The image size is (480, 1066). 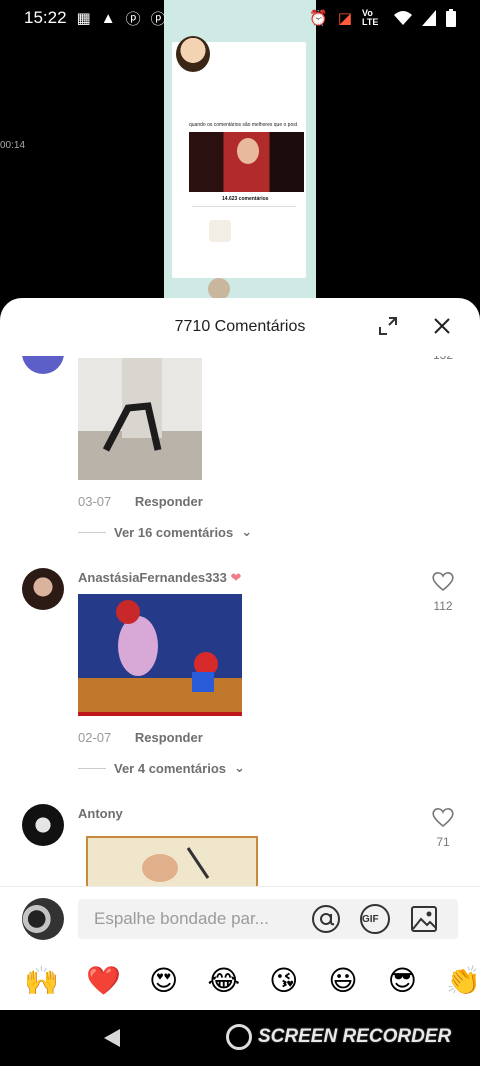 What do you see at coordinates (283, 980) in the screenshot?
I see `emoji-button: 😘` at bounding box center [283, 980].